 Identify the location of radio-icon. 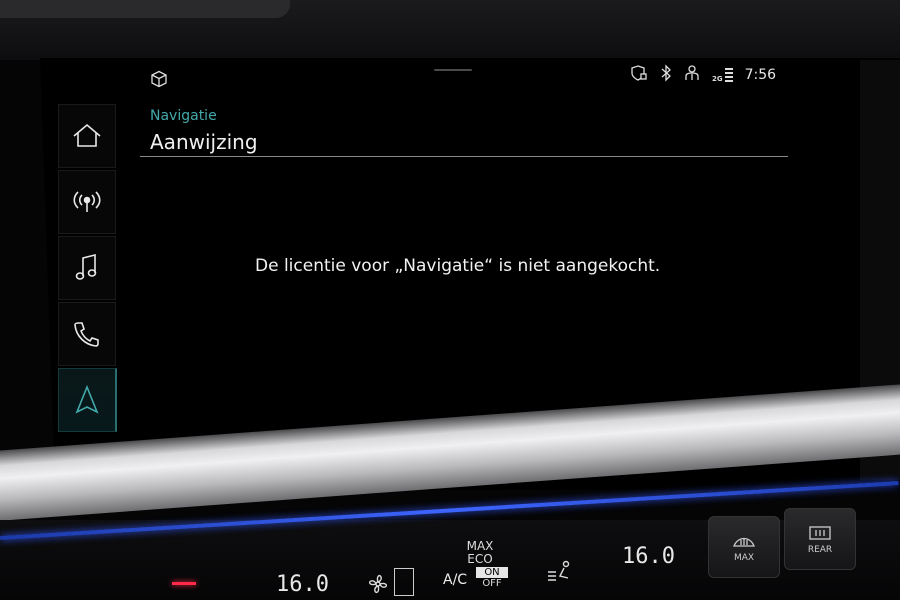
(87, 202).